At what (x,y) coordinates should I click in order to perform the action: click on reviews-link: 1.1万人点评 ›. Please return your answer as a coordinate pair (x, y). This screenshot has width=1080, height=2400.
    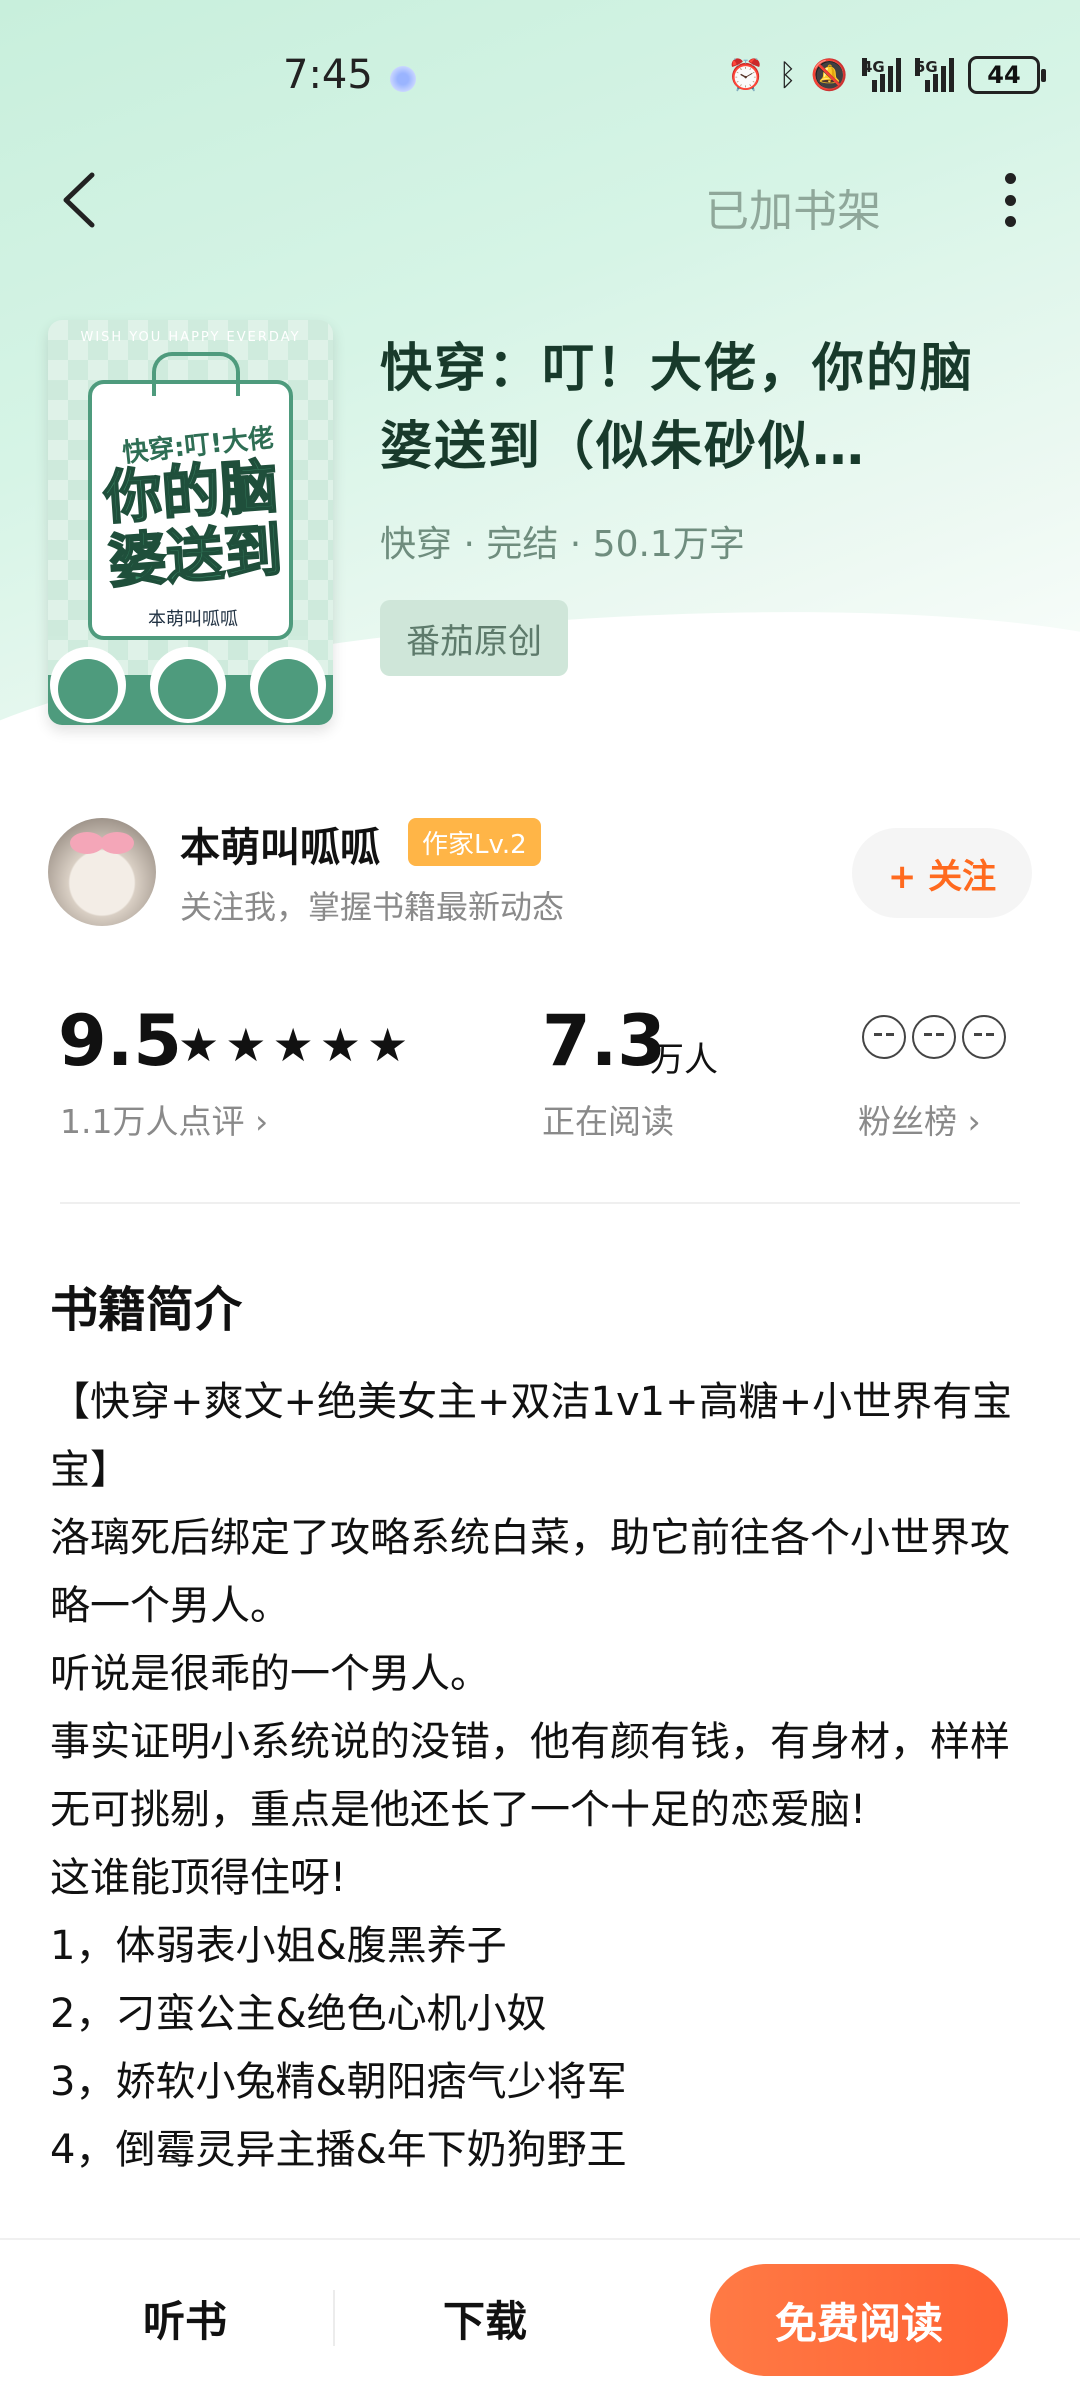
    Looking at the image, I should click on (164, 1119).